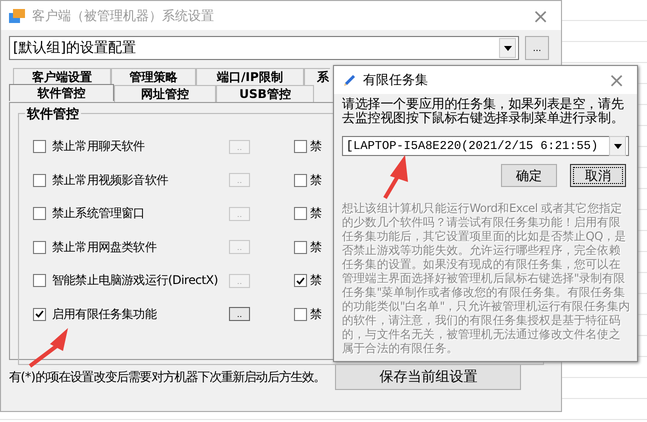  What do you see at coordinates (105, 314) in the screenshot?
I see `option-label: 启用有限任务集功能` at bounding box center [105, 314].